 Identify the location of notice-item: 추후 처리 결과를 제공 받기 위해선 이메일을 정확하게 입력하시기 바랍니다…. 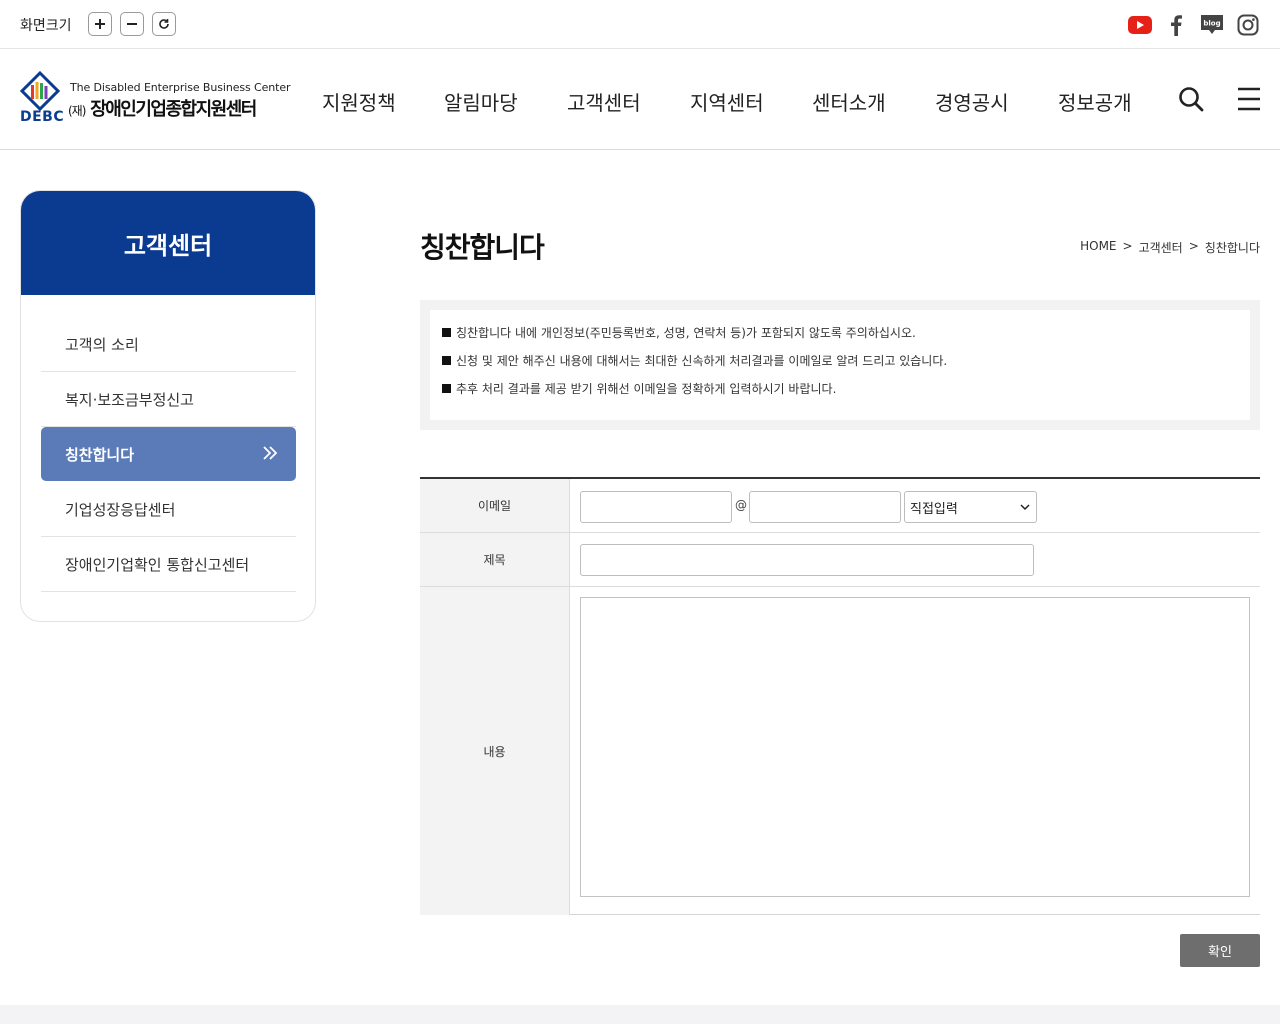
(840, 388).